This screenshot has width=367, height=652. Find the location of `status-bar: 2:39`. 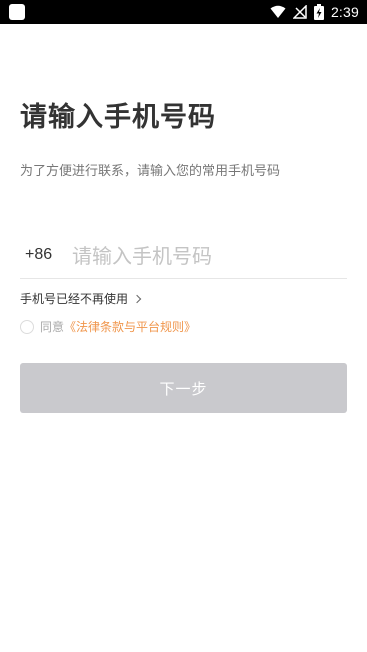

status-bar: 2:39 is located at coordinates (183, 12).